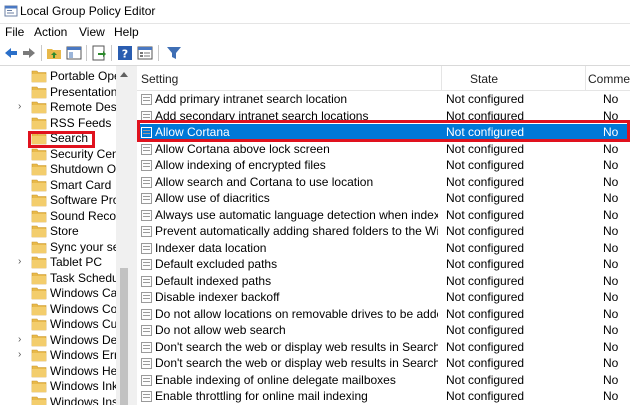 The height and width of the screenshot is (405, 630). What do you see at coordinates (383, 198) in the screenshot?
I see `table-row: Allow use of diacritics Not configured No` at bounding box center [383, 198].